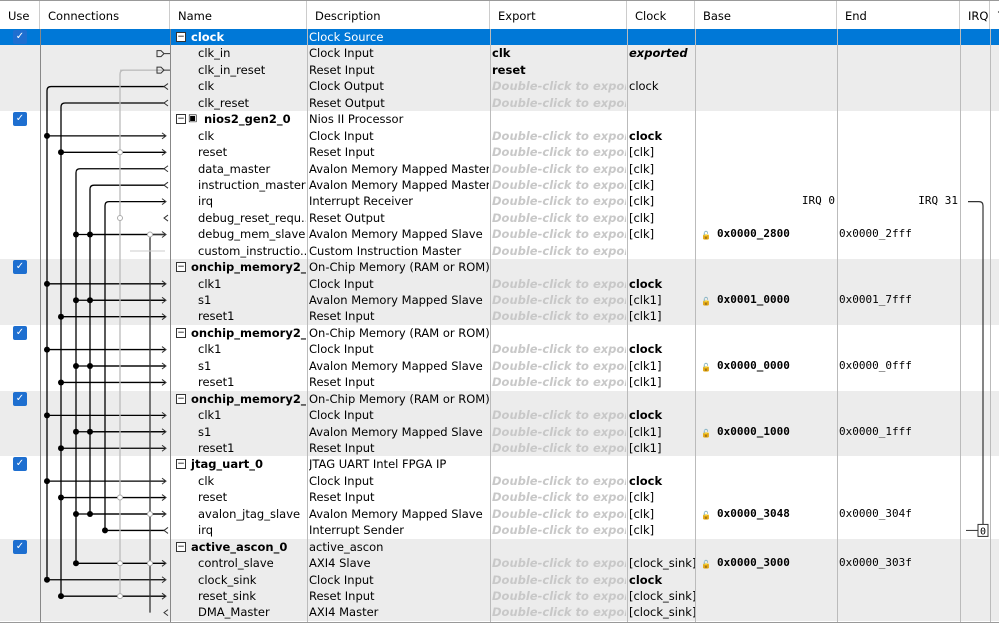 This screenshot has height=629, width=999. Describe the element at coordinates (559, 53) in the screenshot. I see `export-field: clk` at that location.